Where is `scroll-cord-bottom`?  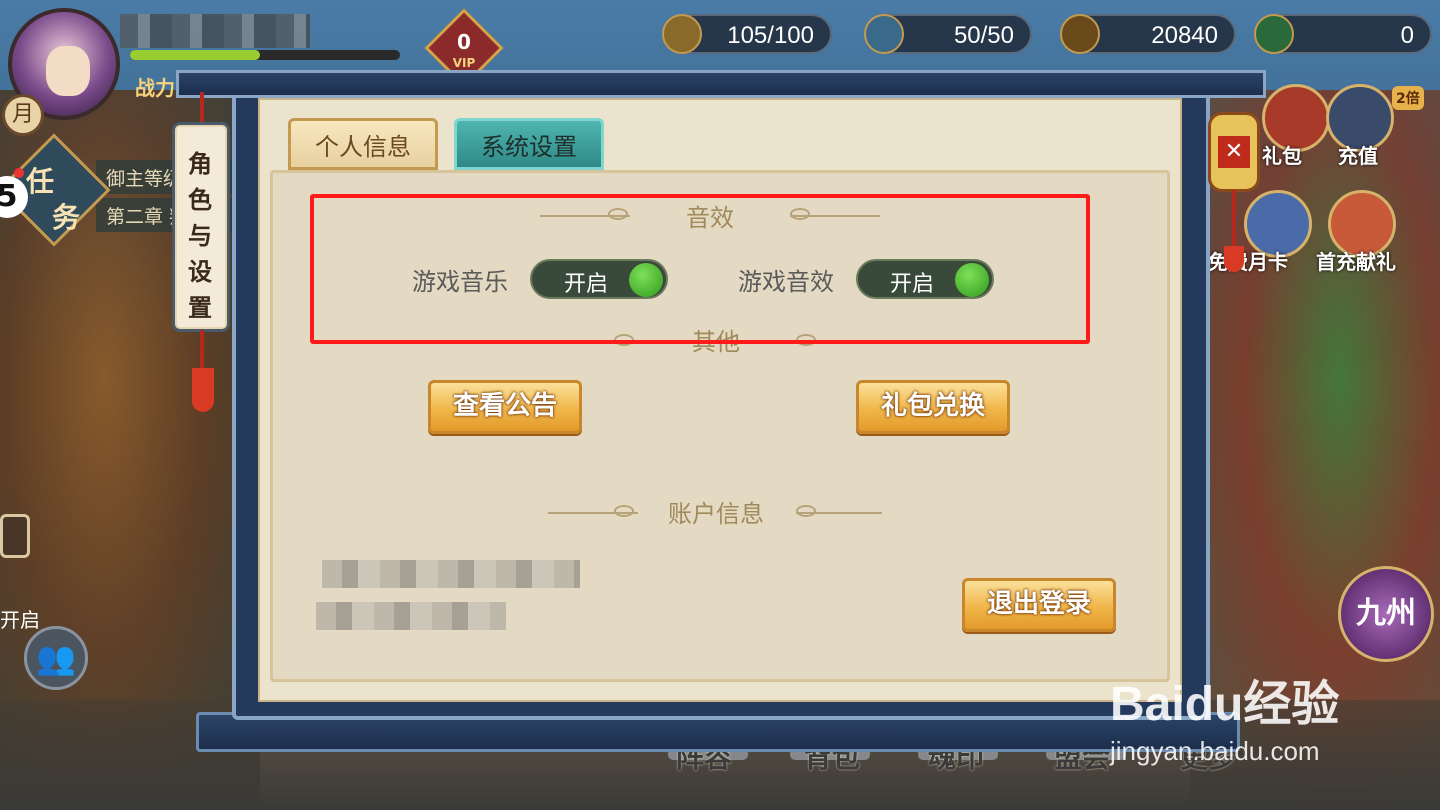
scroll-cord-bottom is located at coordinates (202, 350).